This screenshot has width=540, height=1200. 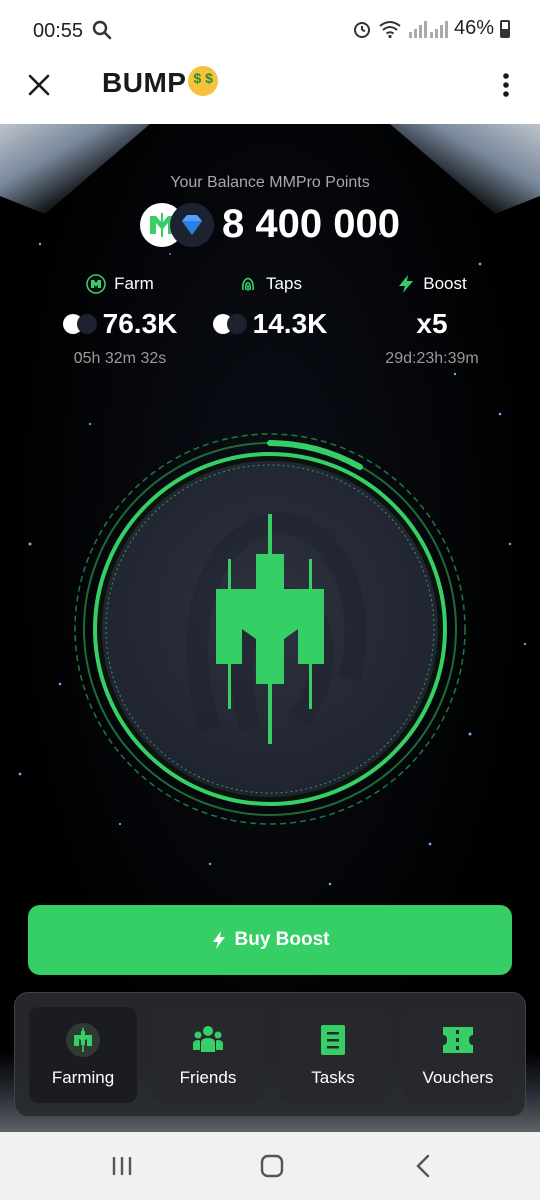 What do you see at coordinates (390, 29) in the screenshot?
I see `wifi-icon` at bounding box center [390, 29].